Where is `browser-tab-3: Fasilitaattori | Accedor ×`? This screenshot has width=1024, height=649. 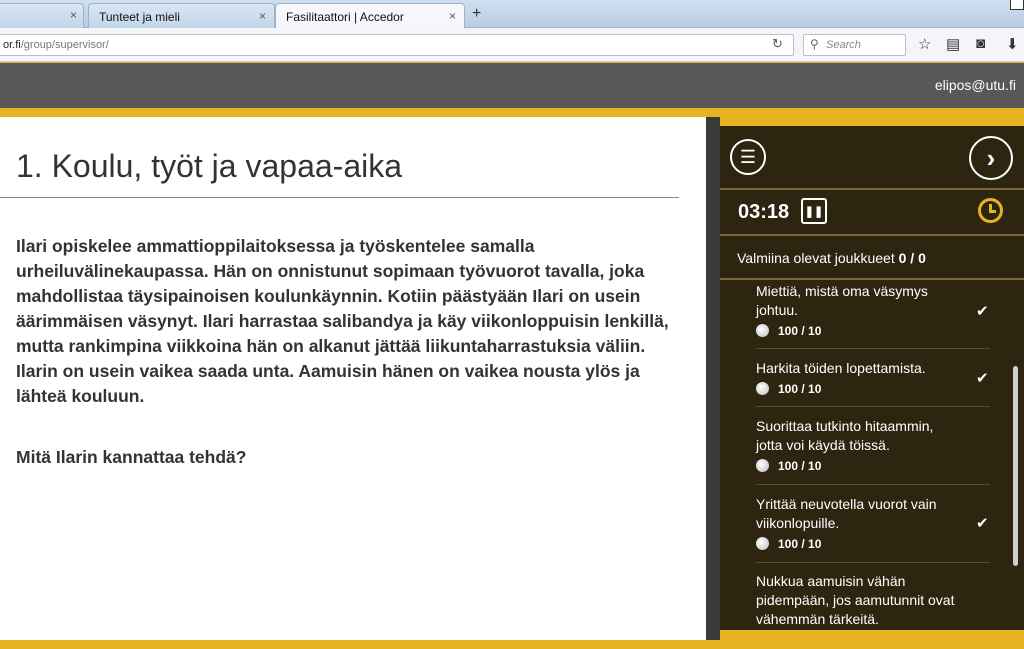 browser-tab-3: Fasilitaattori | Accedor × is located at coordinates (370, 15).